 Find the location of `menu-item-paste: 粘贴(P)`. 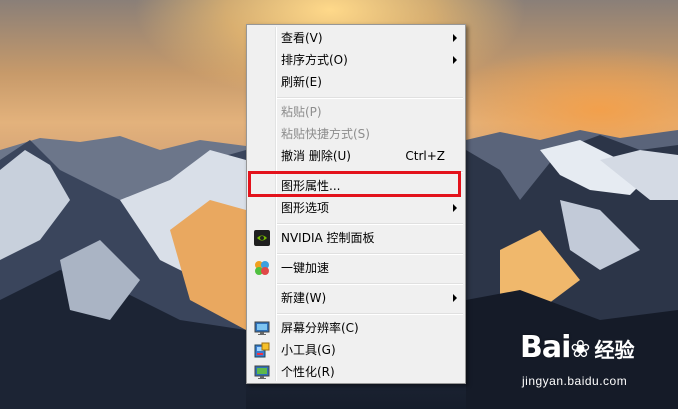

menu-item-paste: 粘贴(P) is located at coordinates (356, 112).